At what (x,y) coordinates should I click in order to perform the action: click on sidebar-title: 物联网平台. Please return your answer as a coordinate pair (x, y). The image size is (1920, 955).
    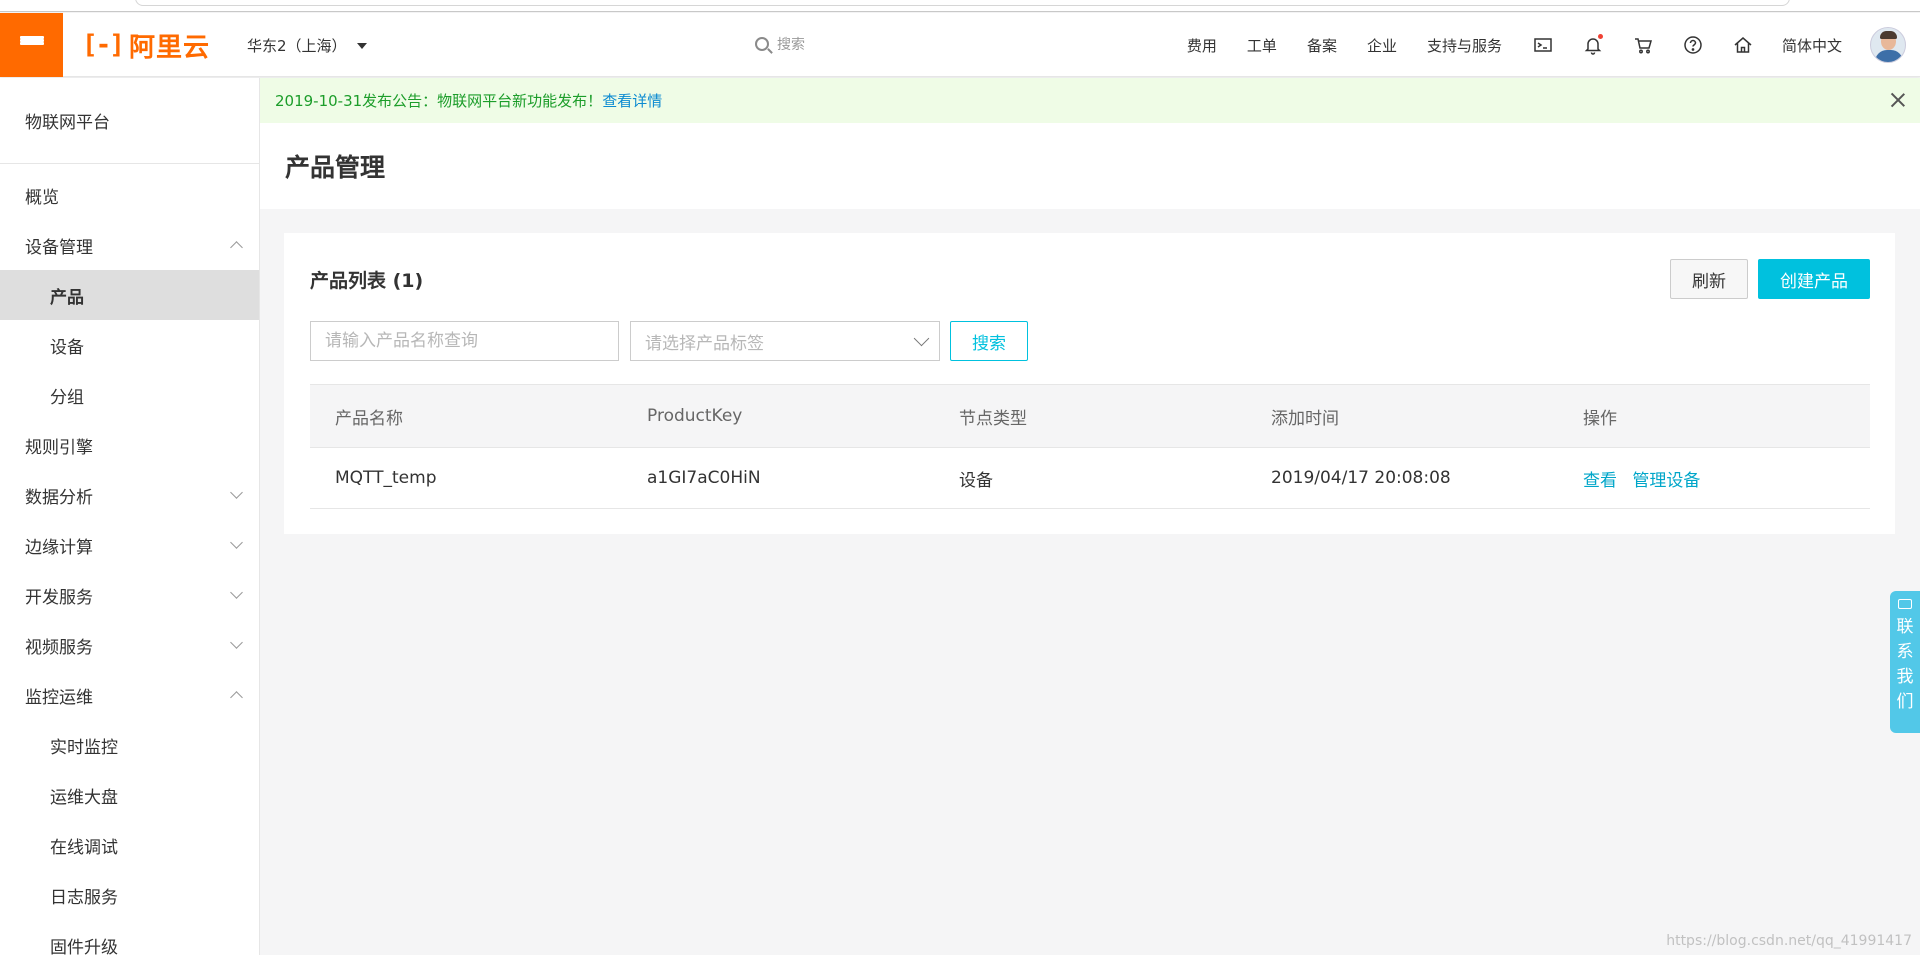
    Looking at the image, I should click on (129, 121).